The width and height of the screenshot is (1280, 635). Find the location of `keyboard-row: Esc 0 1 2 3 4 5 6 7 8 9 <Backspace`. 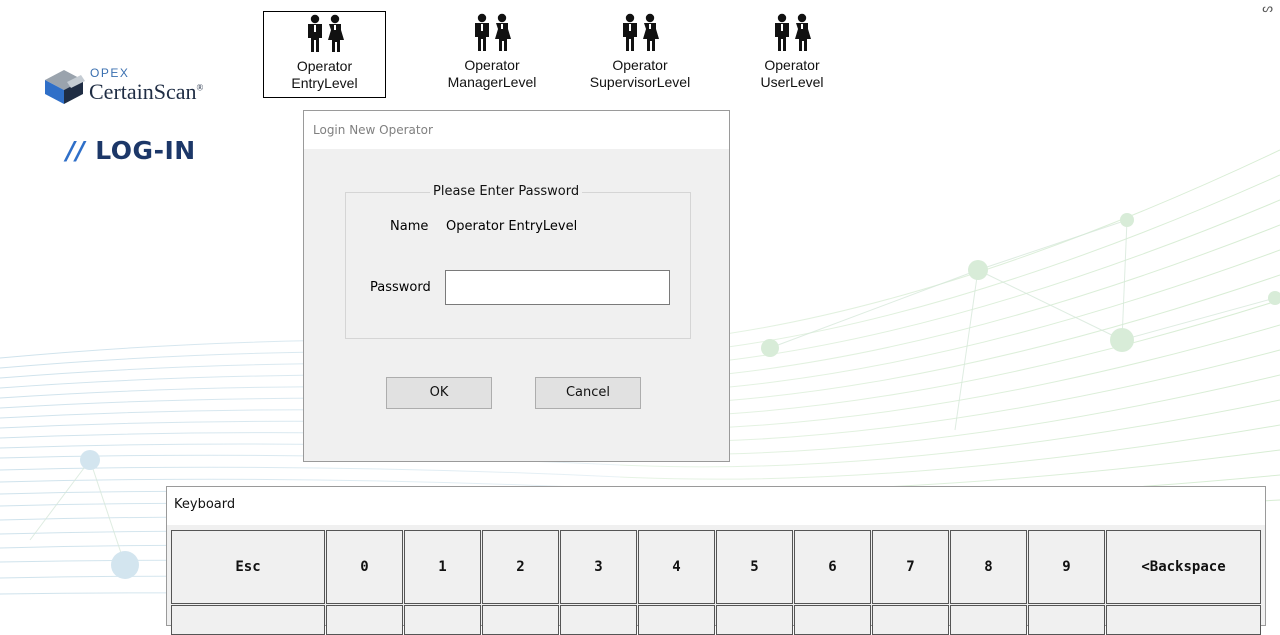

keyboard-row: Esc 0 1 2 3 4 5 6 7 8 9 <Backspace is located at coordinates (716, 567).